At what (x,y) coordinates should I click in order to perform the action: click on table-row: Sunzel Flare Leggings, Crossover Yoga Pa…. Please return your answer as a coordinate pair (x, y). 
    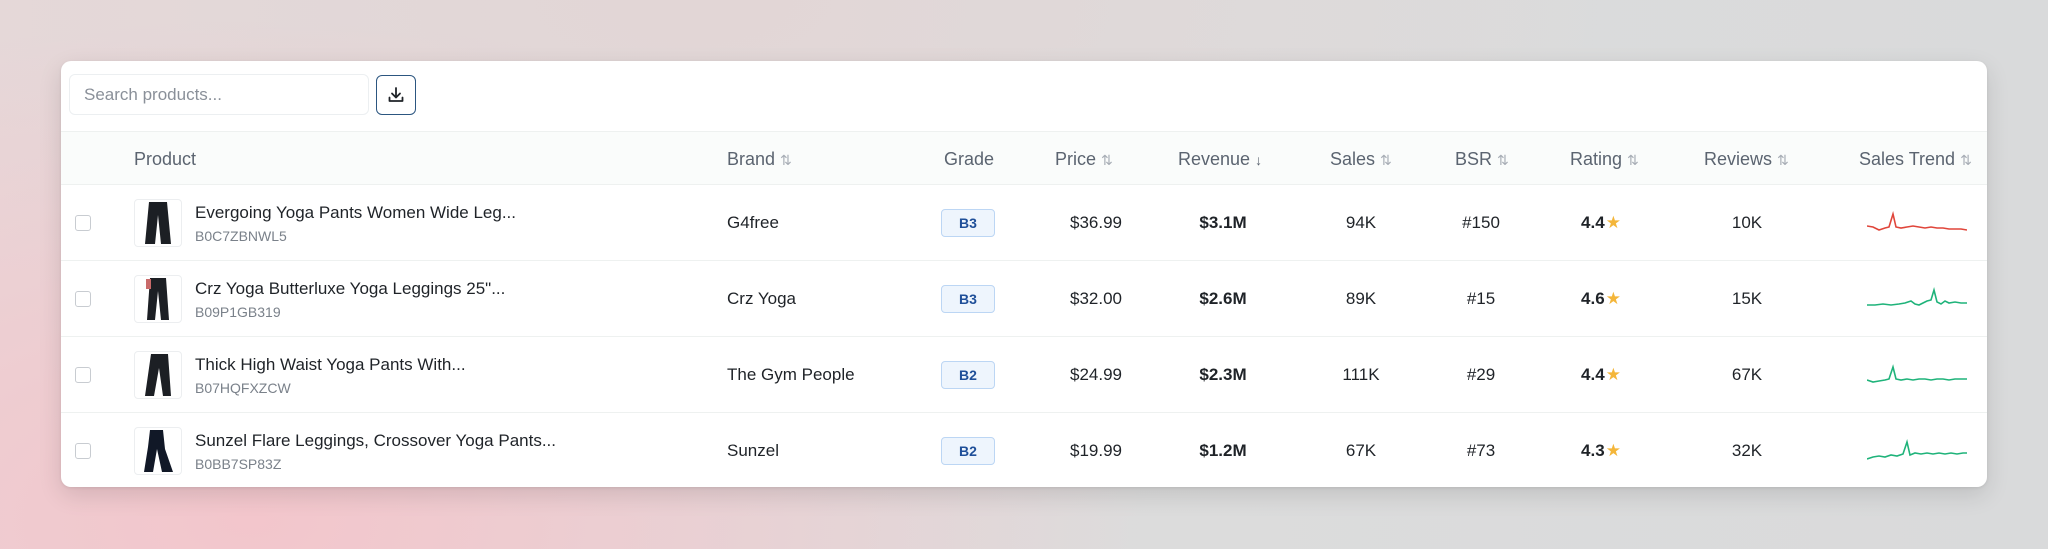
    Looking at the image, I should click on (1024, 450).